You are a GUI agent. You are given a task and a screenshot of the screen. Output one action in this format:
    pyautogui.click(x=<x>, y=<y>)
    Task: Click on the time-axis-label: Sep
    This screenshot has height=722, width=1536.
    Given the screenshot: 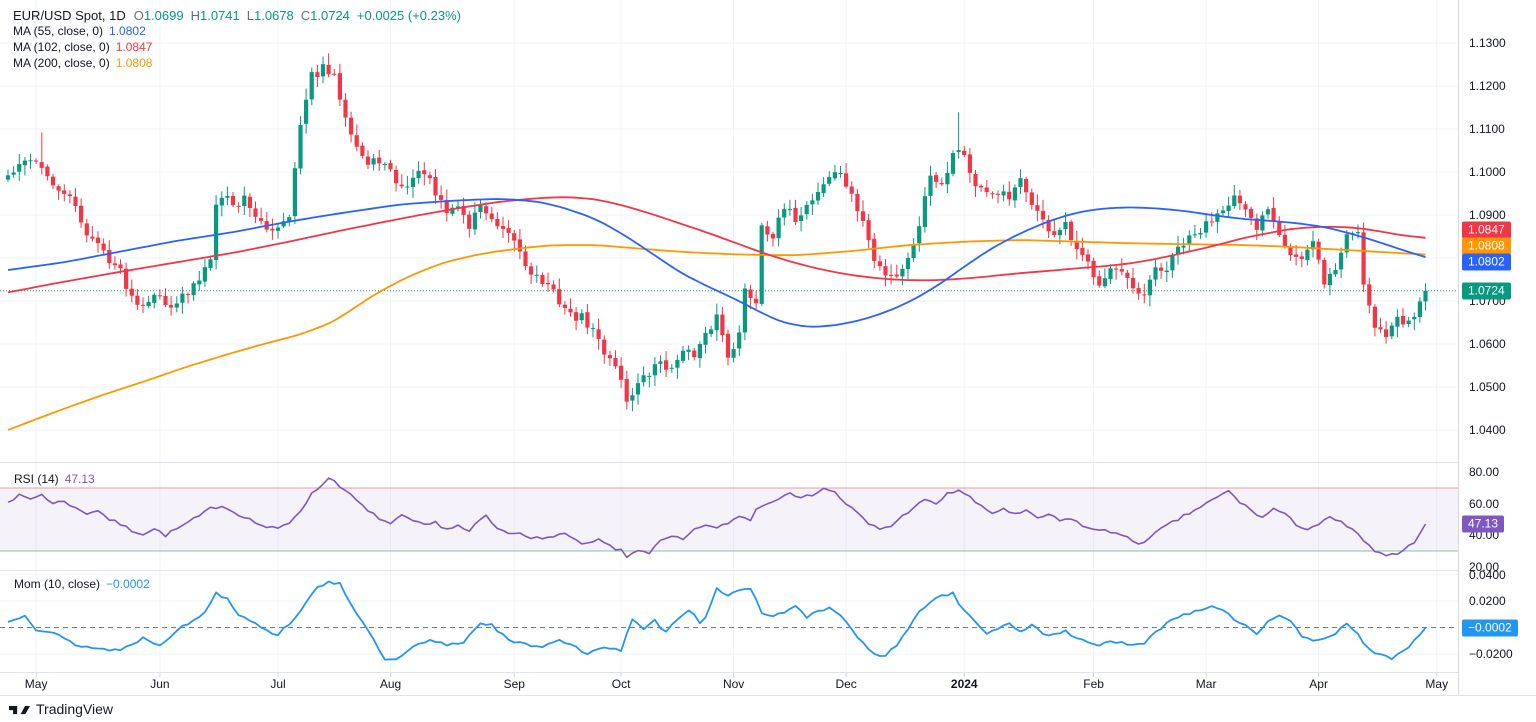 What is the action you would take?
    pyautogui.click(x=514, y=684)
    